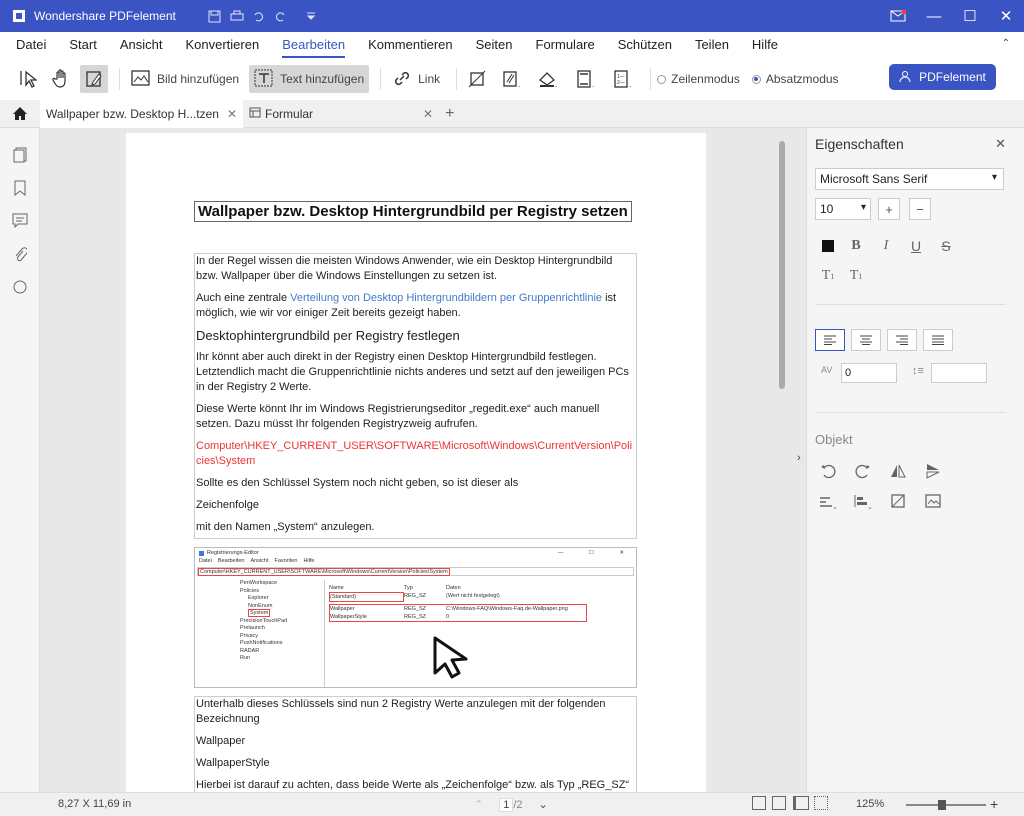 The height and width of the screenshot is (816, 1024). Describe the element at coordinates (909, 179) in the screenshot. I see `font-family-select: Microsoft Sans Serif` at that location.